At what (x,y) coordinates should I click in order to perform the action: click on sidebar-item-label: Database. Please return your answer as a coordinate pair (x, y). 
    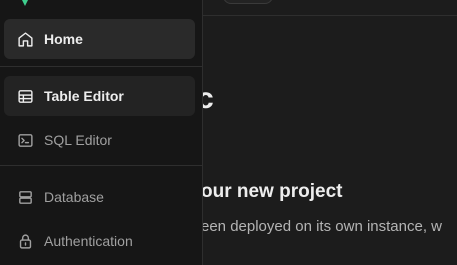
    Looking at the image, I should click on (74, 197).